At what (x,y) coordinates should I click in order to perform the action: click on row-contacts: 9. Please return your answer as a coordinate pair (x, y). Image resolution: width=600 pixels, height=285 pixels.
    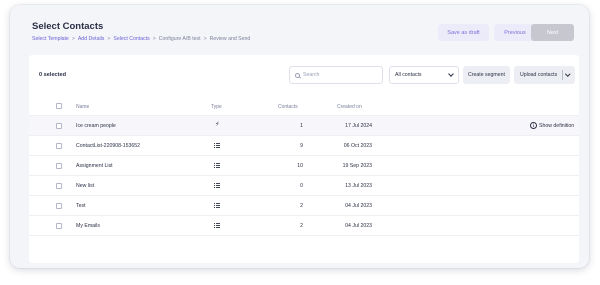
    Looking at the image, I should click on (301, 146).